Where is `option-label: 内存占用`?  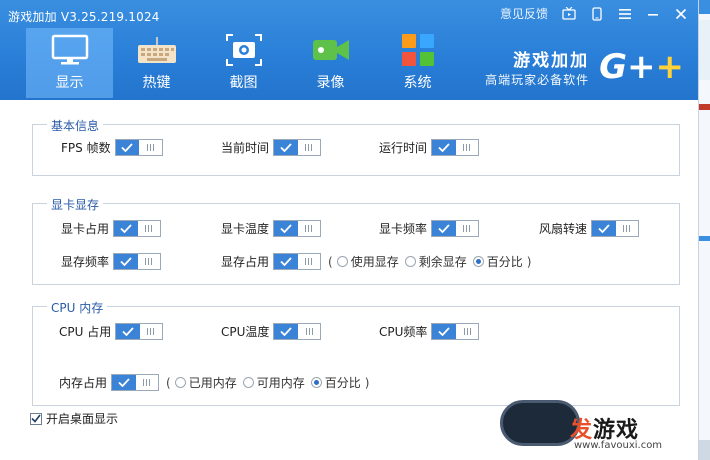
option-label: 内存占用 is located at coordinates (83, 383).